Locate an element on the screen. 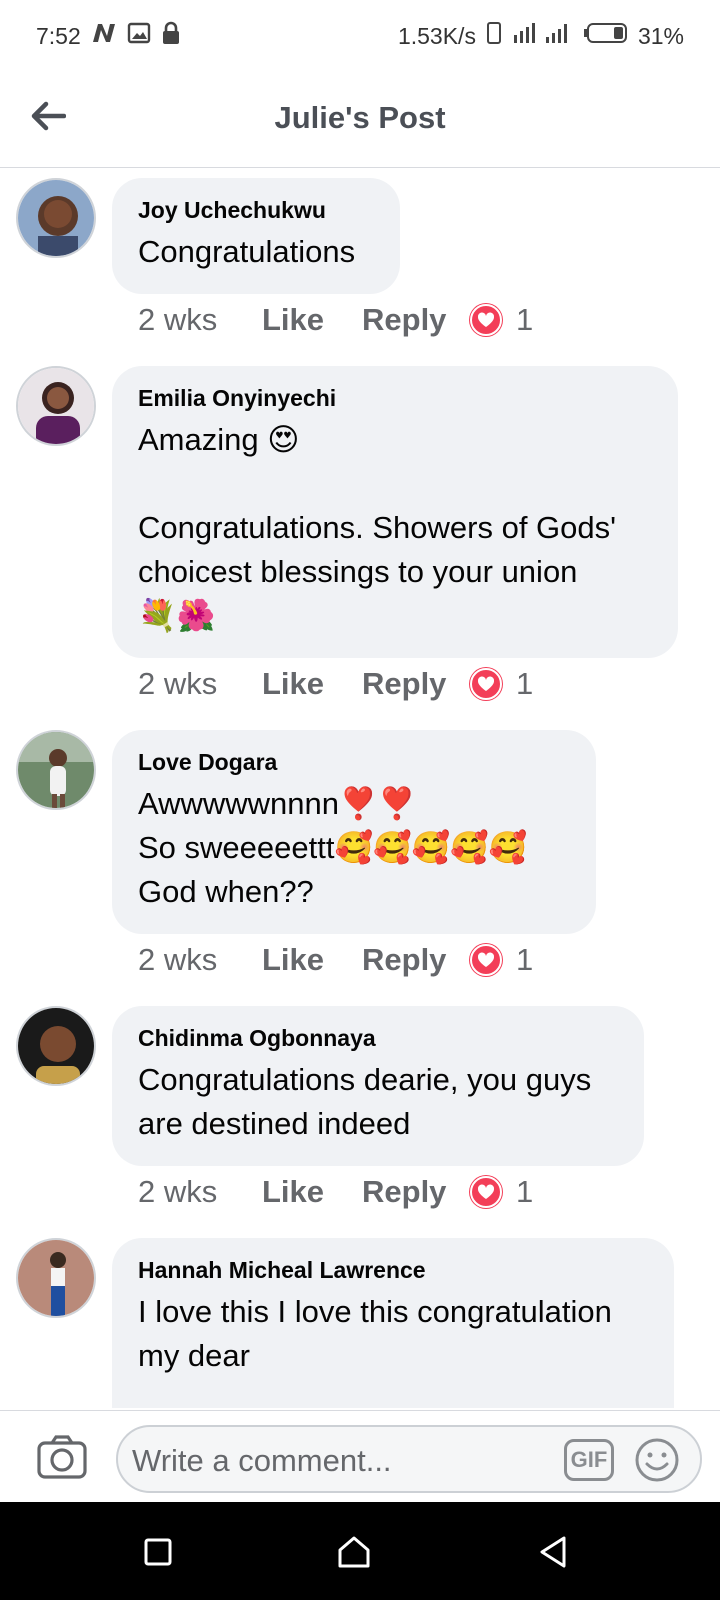 The width and height of the screenshot is (720, 1600). comment-input: Write a comment... GIF is located at coordinates (409, 1459).